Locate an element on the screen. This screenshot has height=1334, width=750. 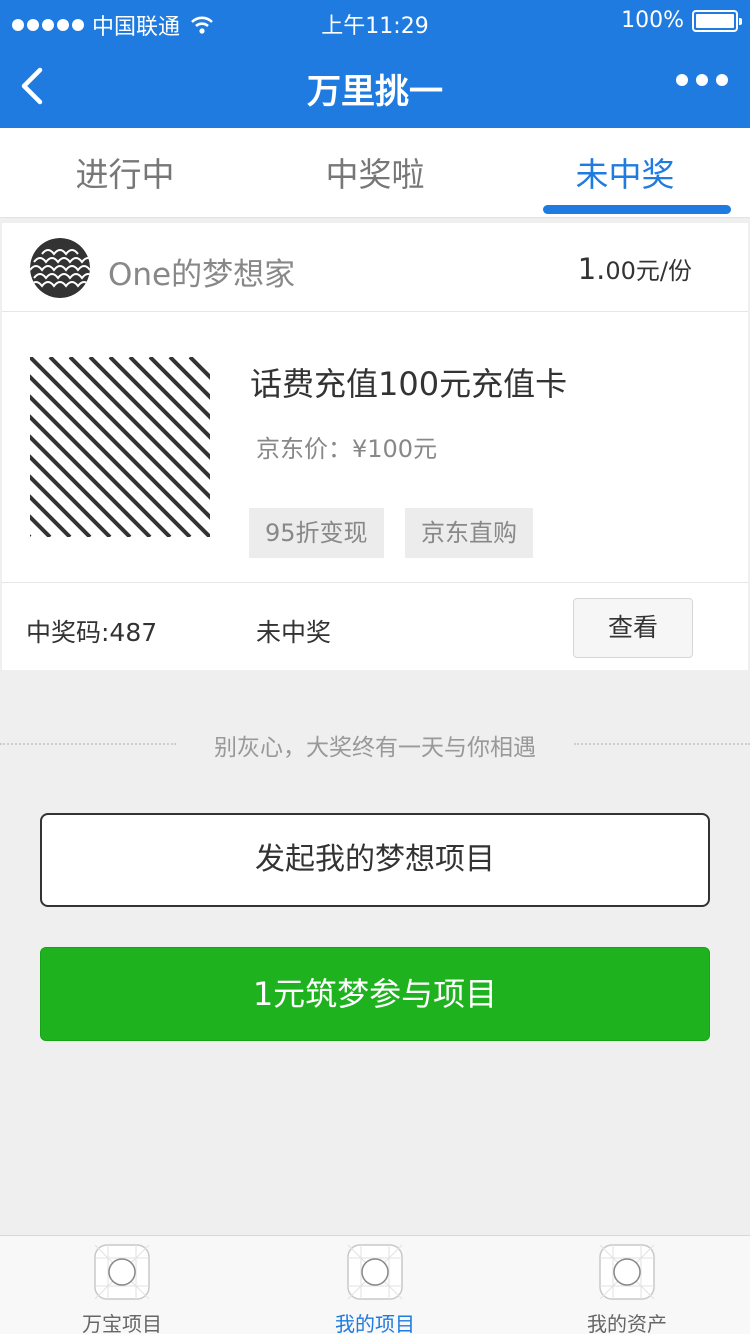
product-title: 话费充值100元充值卡 is located at coordinates (408, 382).